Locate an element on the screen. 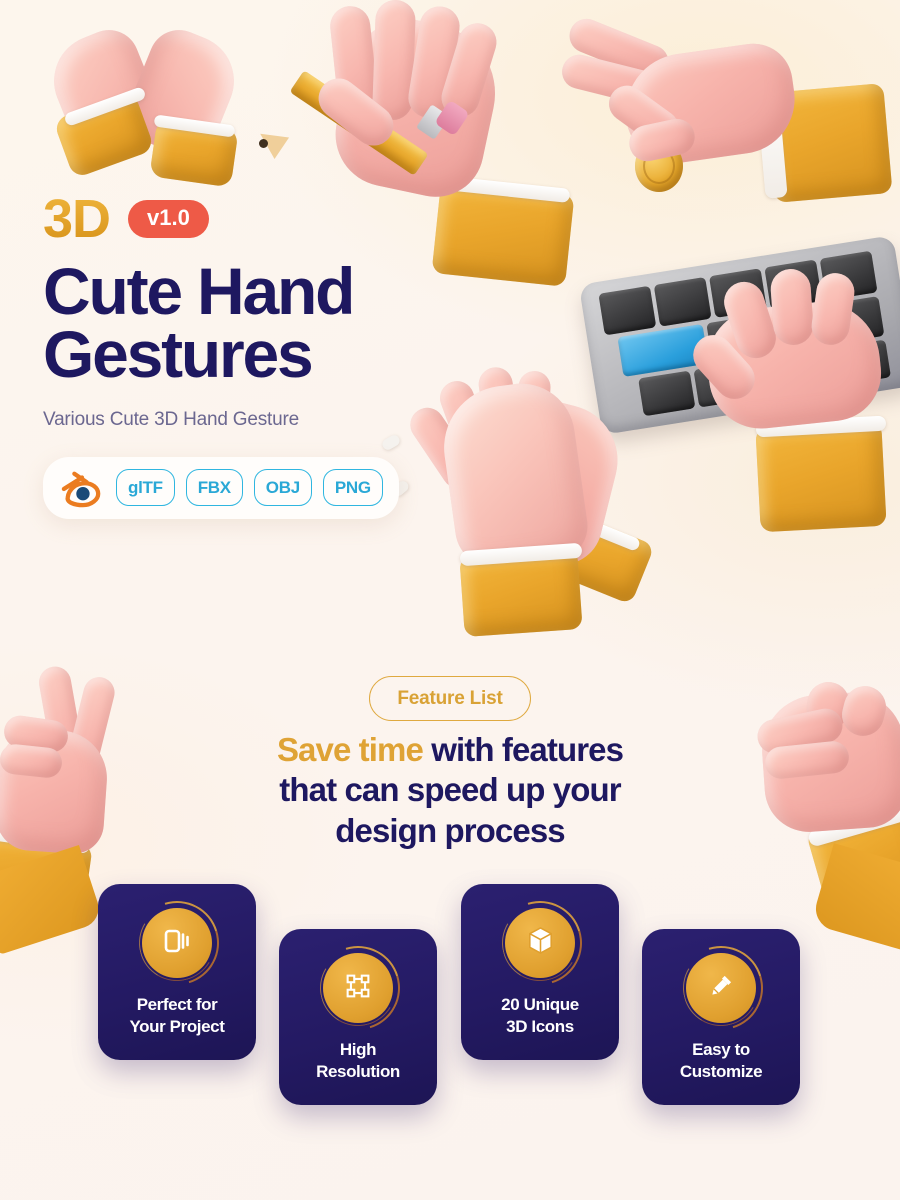 Image resolution: width=900 pixels, height=1200 pixels. card-title-line-2: Resolution is located at coordinates (358, 1071).